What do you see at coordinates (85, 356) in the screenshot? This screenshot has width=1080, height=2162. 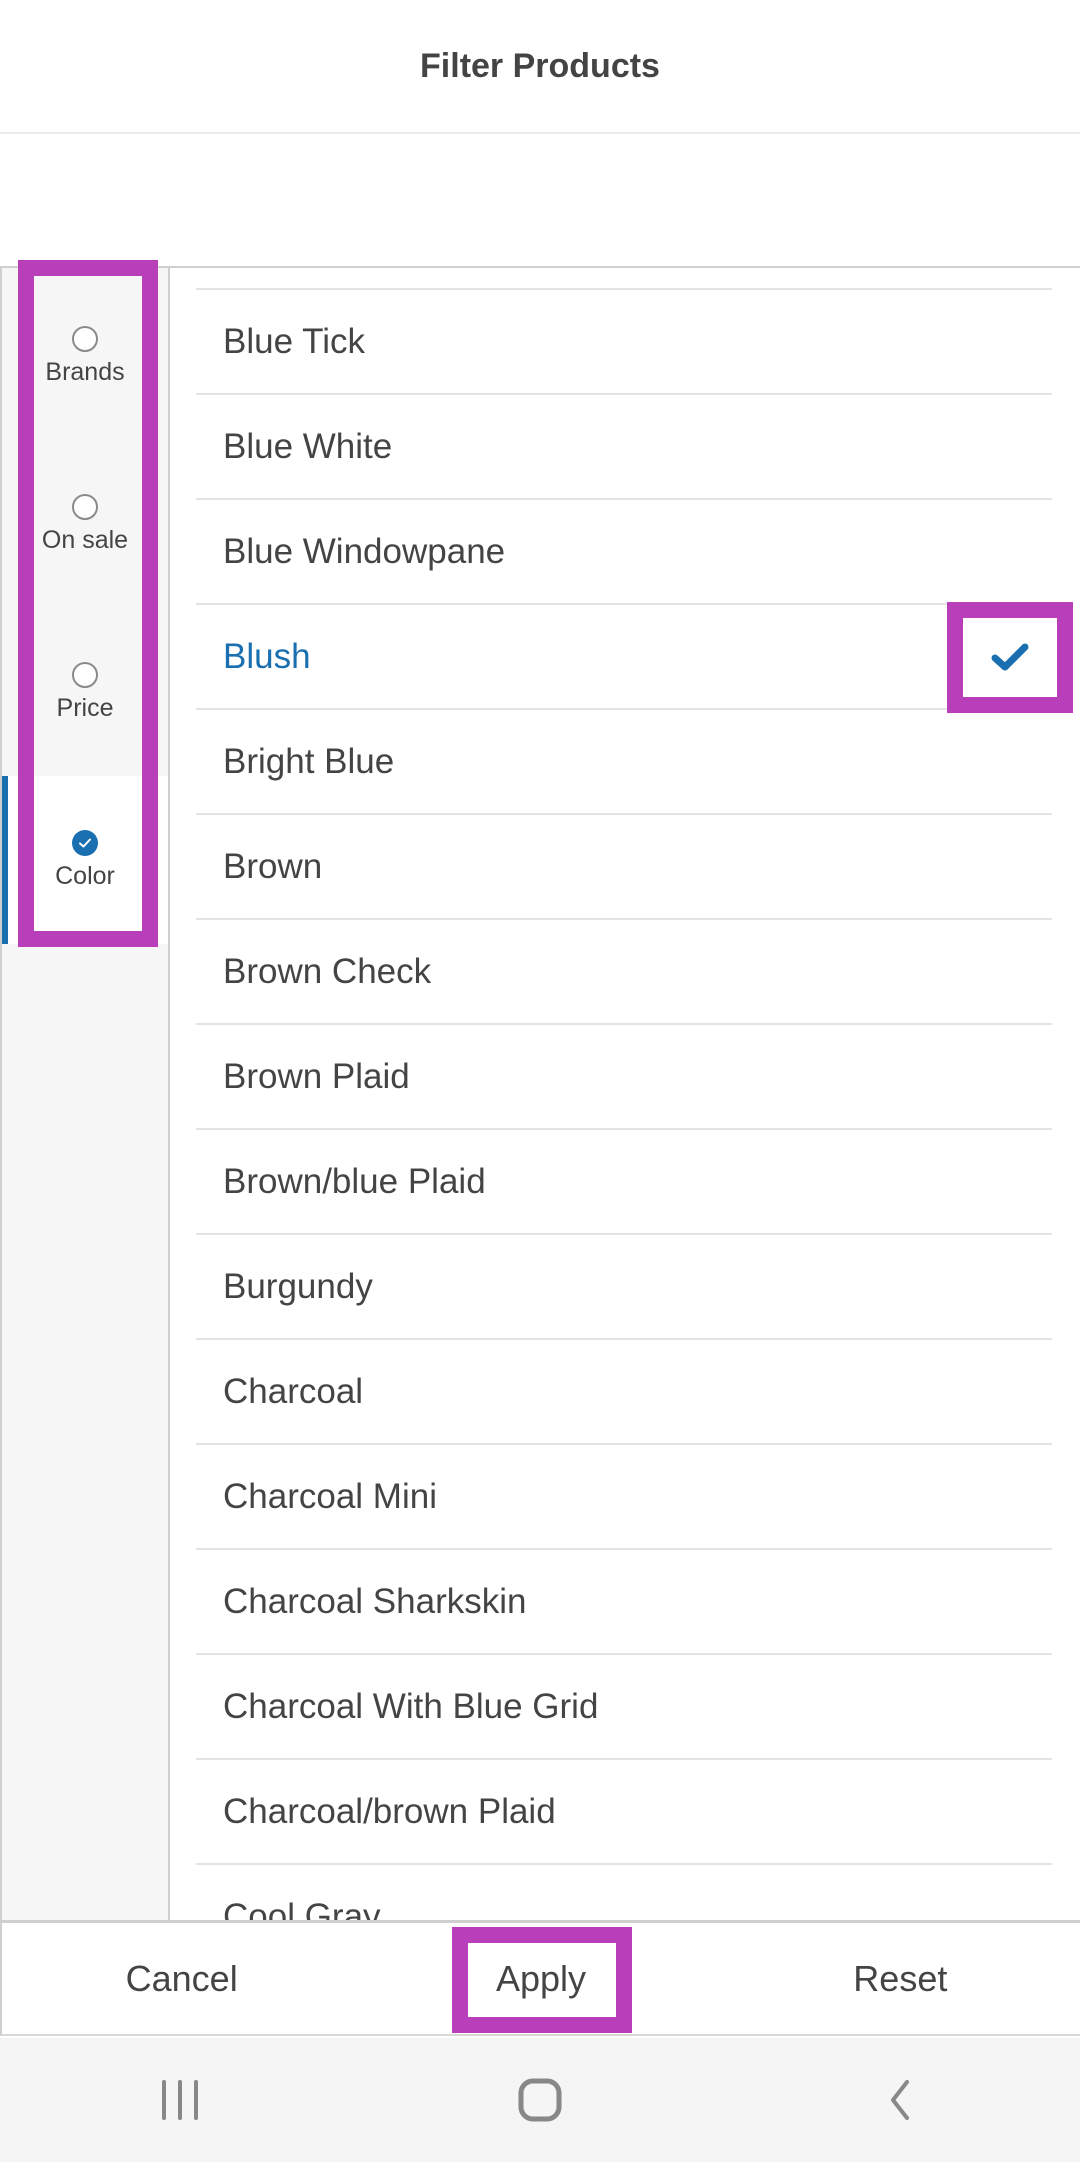 I see `tab-brands: Brands` at bounding box center [85, 356].